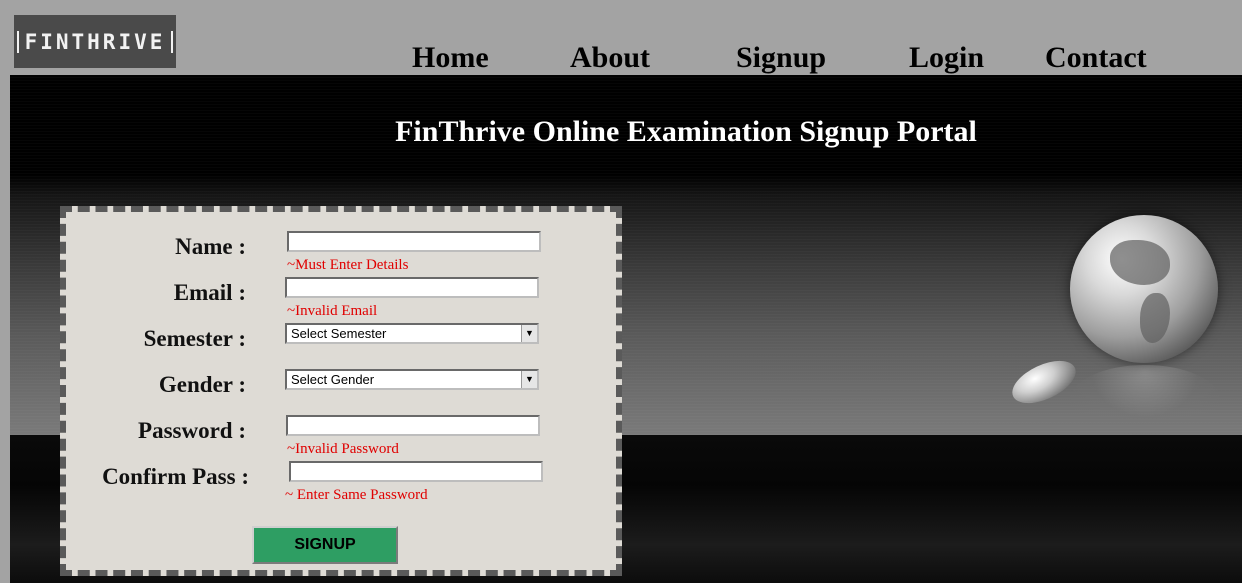 The image size is (1242, 583). Describe the element at coordinates (343, 449) in the screenshot. I see `password-error: ~Invalid Password` at that location.